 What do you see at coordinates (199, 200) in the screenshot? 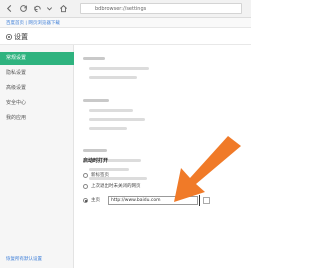
I see `text-cursor` at bounding box center [199, 200].